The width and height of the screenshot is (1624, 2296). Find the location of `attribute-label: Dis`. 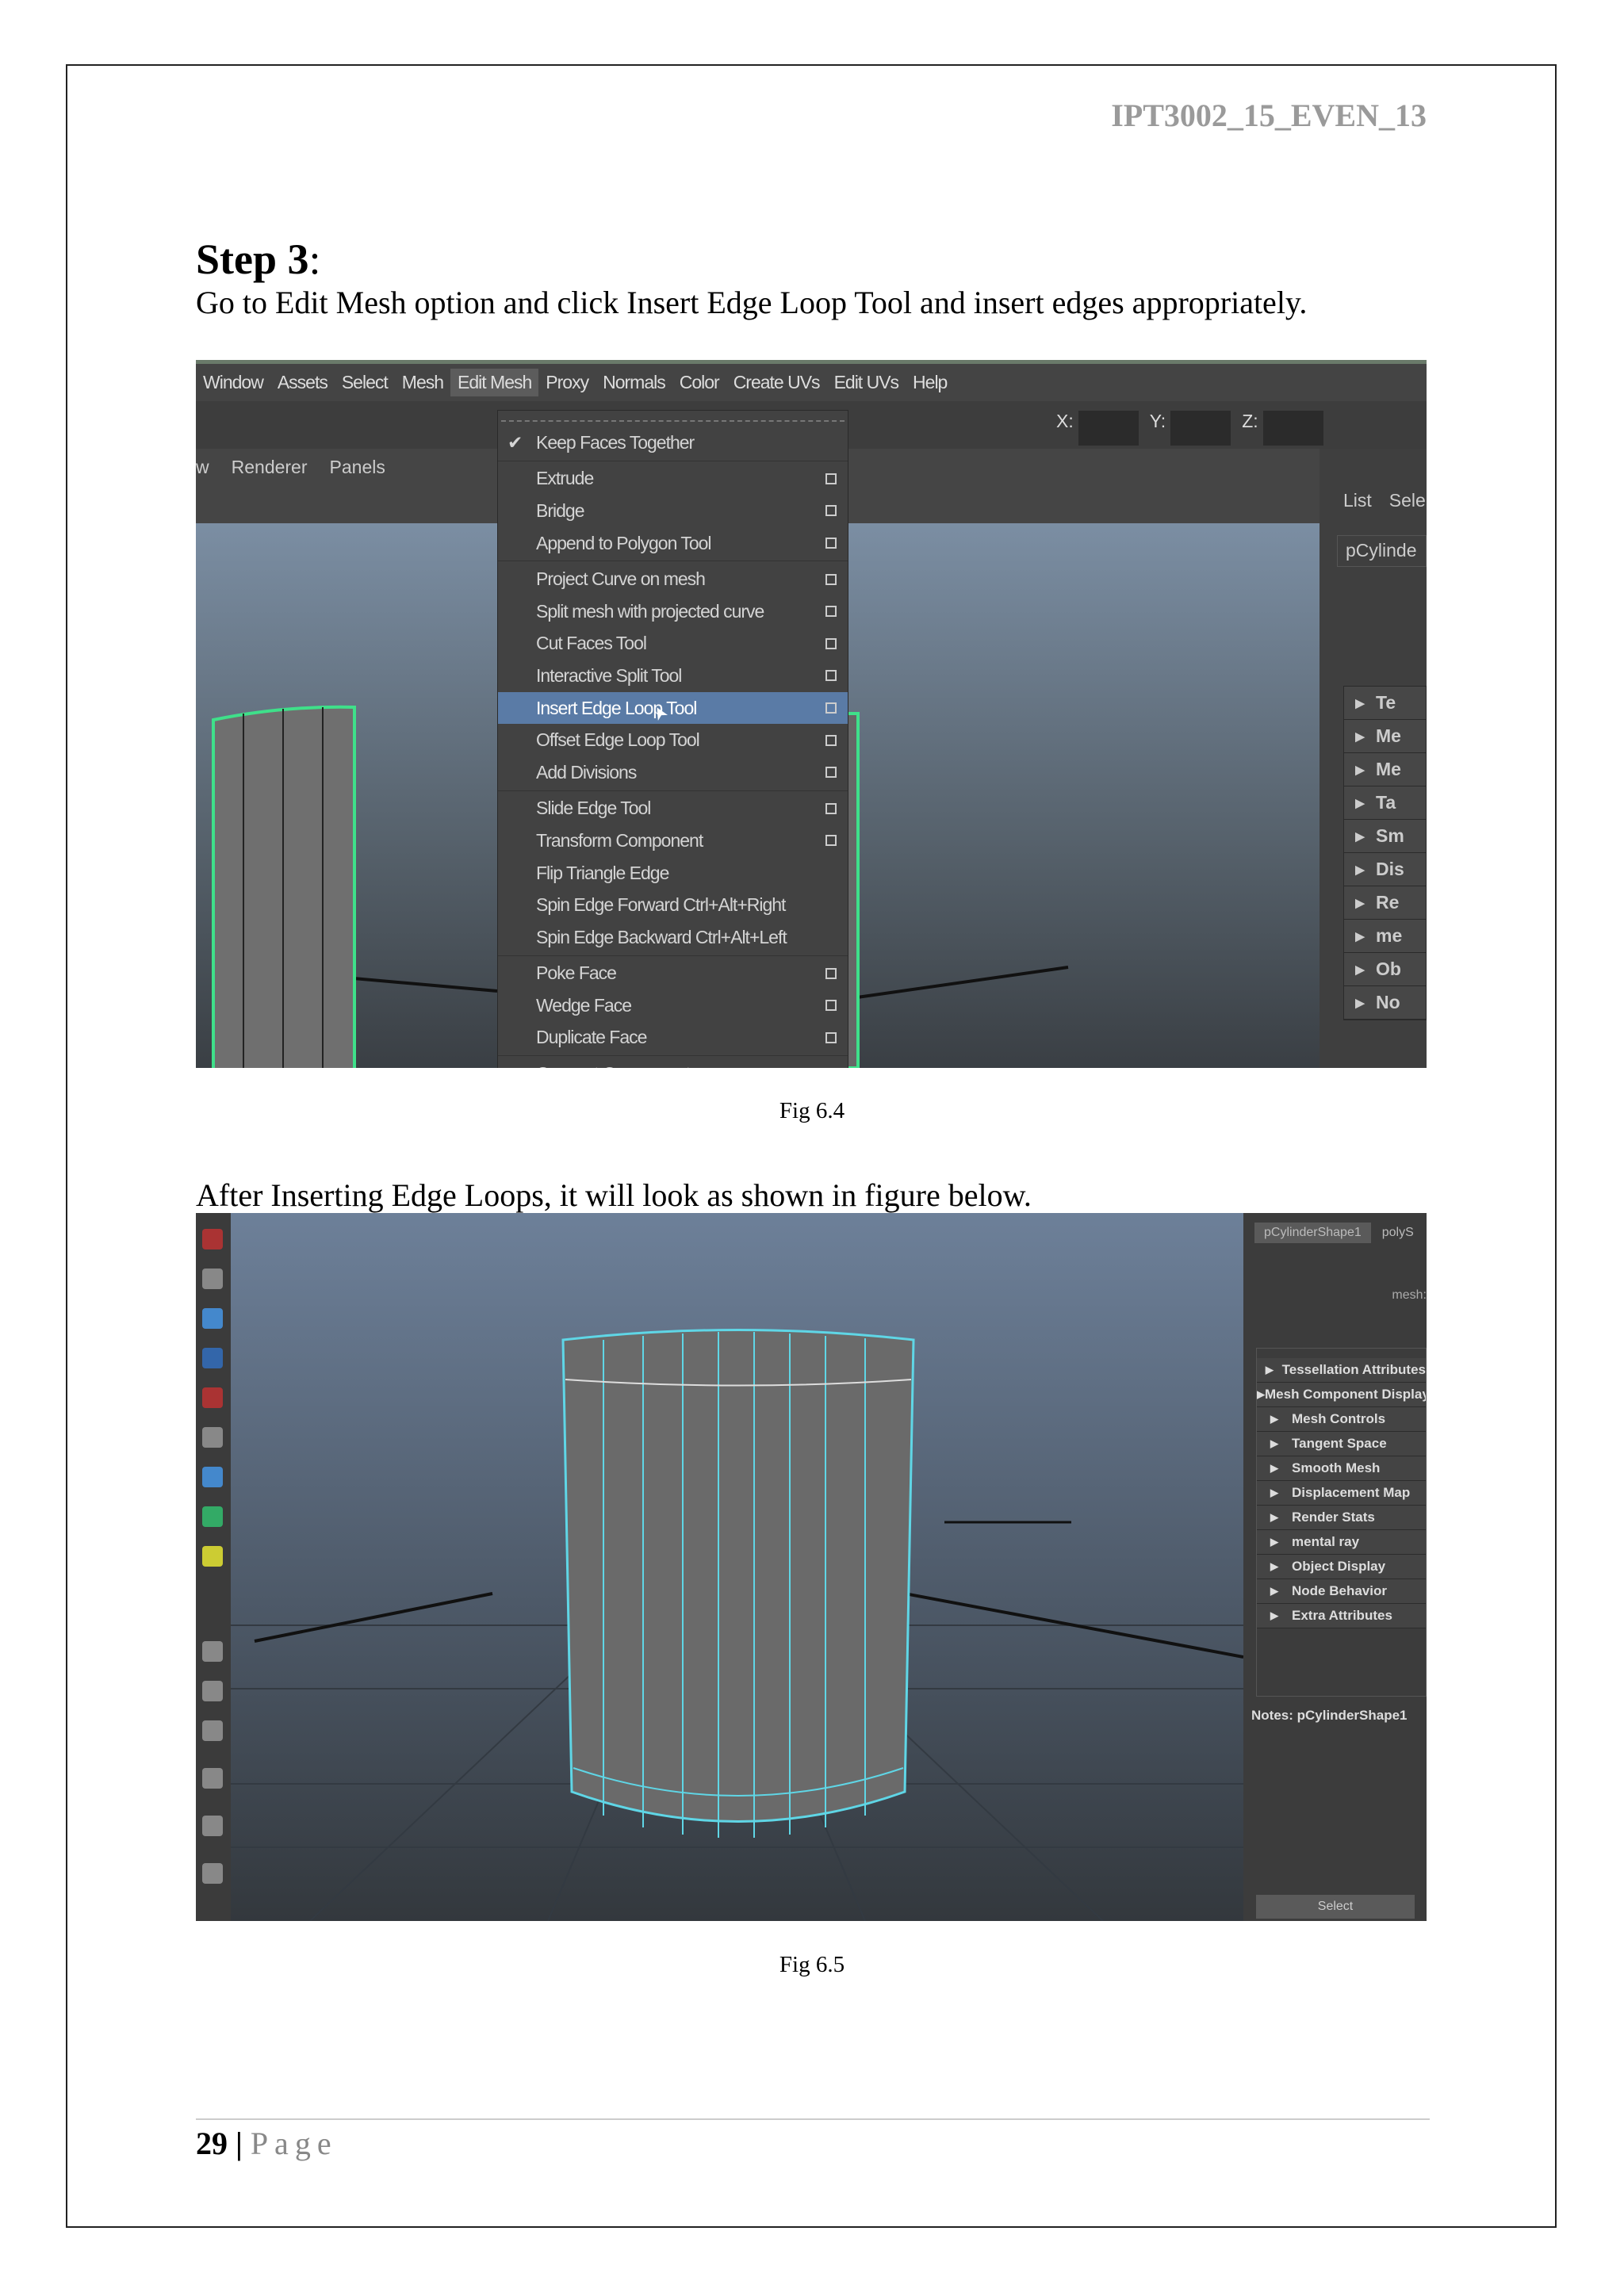

attribute-label: Dis is located at coordinates (1390, 869).